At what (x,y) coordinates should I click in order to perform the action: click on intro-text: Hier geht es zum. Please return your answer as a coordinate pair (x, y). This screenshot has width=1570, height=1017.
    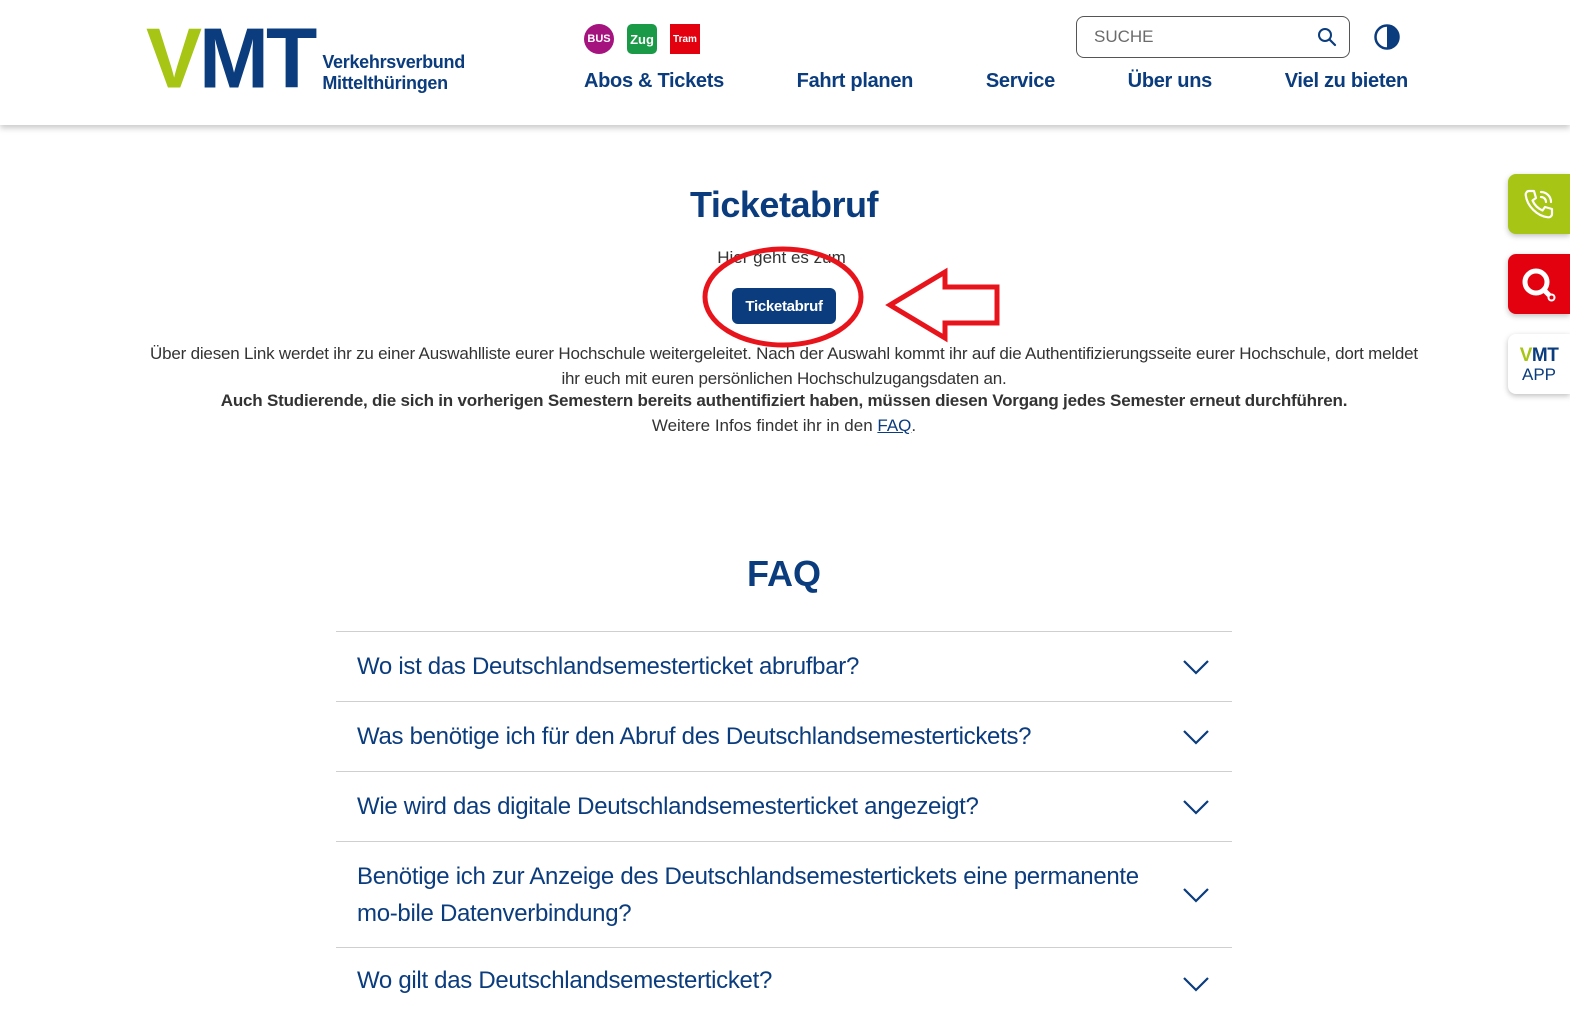
    Looking at the image, I should click on (781, 257).